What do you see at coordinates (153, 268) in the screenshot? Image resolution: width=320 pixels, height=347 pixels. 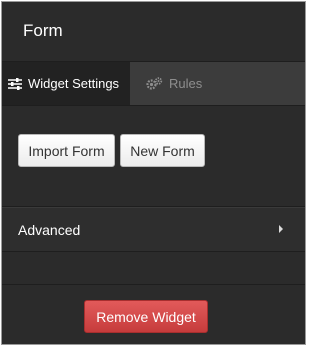 I see `empty-section` at bounding box center [153, 268].